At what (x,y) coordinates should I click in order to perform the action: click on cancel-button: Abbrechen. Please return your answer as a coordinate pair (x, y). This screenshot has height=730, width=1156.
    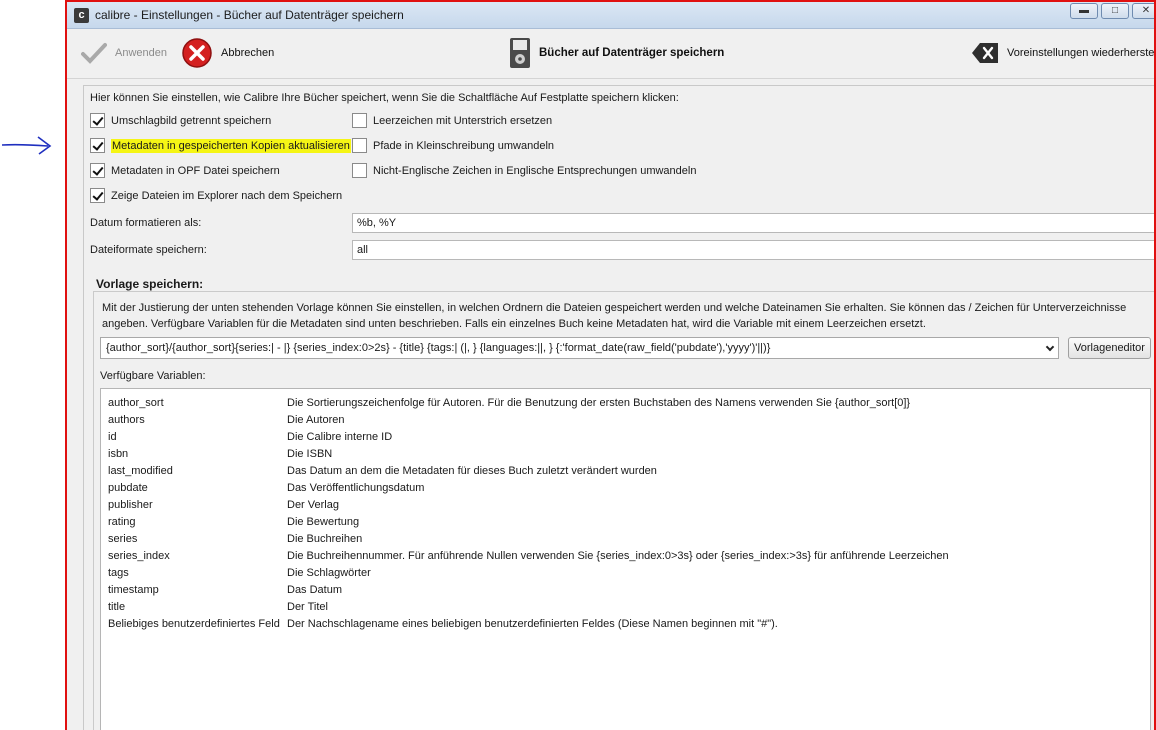
    Looking at the image, I should click on (227, 53).